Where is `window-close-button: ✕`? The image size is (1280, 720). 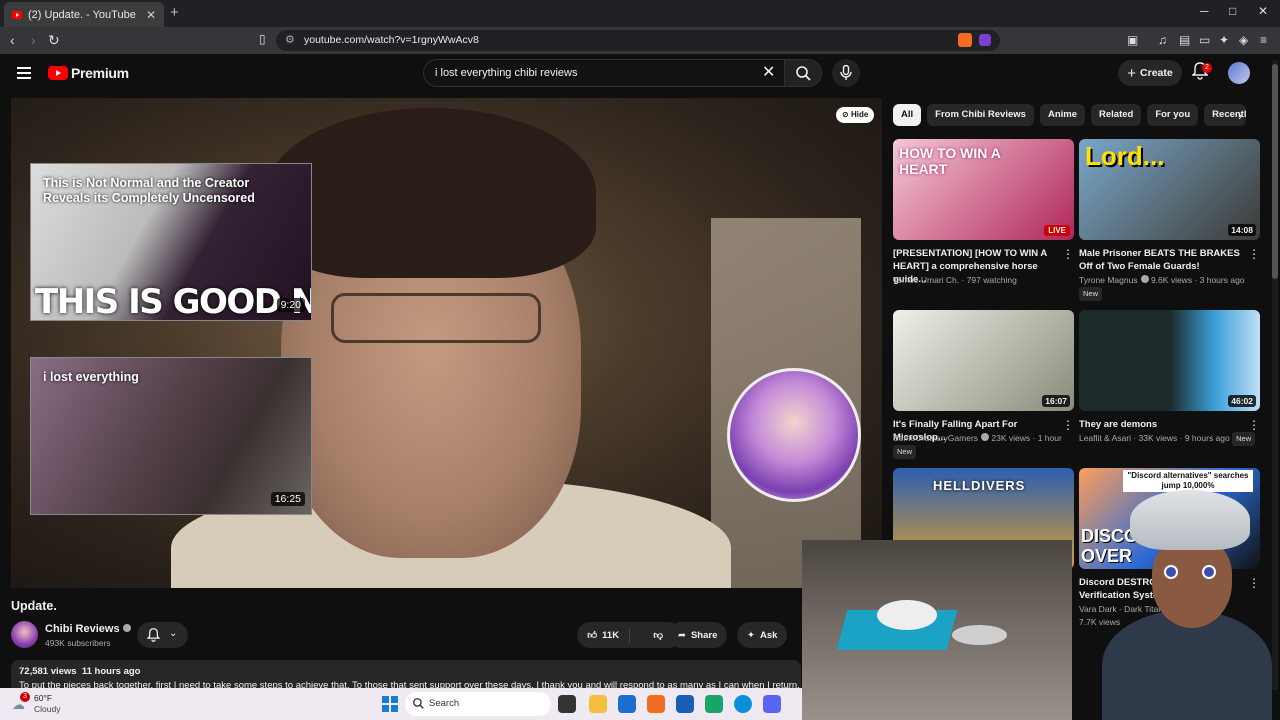
window-close-button: ✕ is located at coordinates (1263, 11).